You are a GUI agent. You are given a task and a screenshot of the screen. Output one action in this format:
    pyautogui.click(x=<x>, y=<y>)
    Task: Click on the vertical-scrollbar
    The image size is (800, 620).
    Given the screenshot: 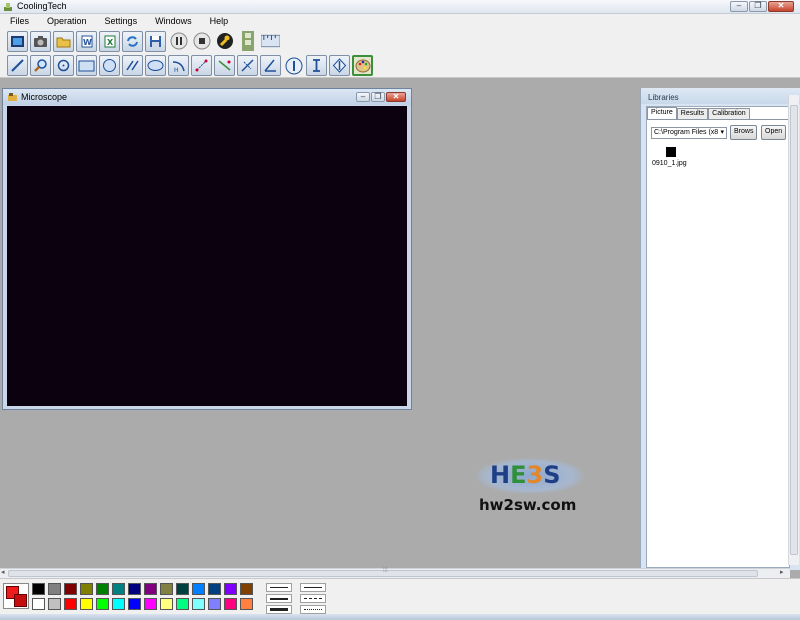 What is the action you would take?
    pyautogui.click(x=793, y=330)
    